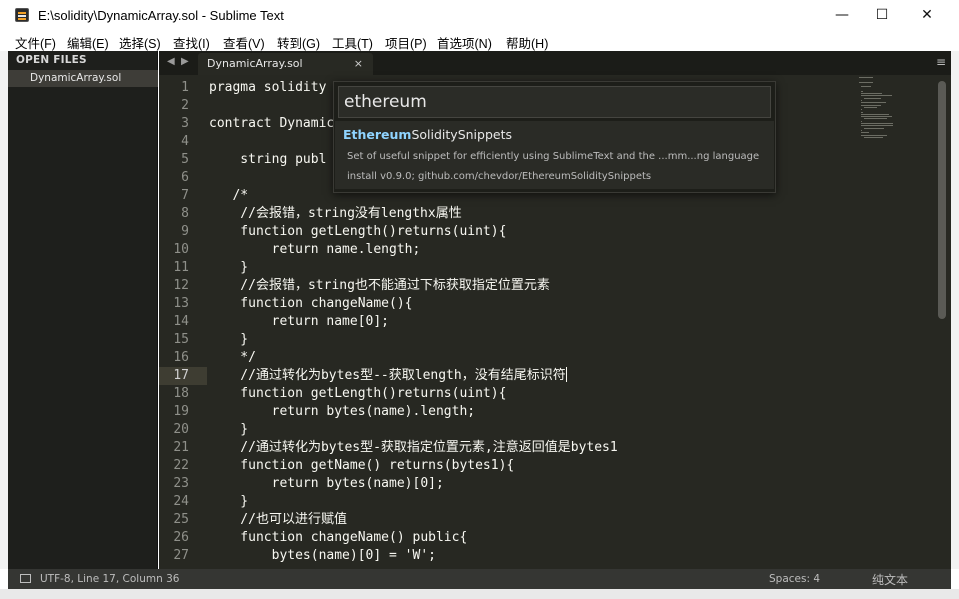  I want to click on menu-preferences: 首选项(N), so click(464, 42).